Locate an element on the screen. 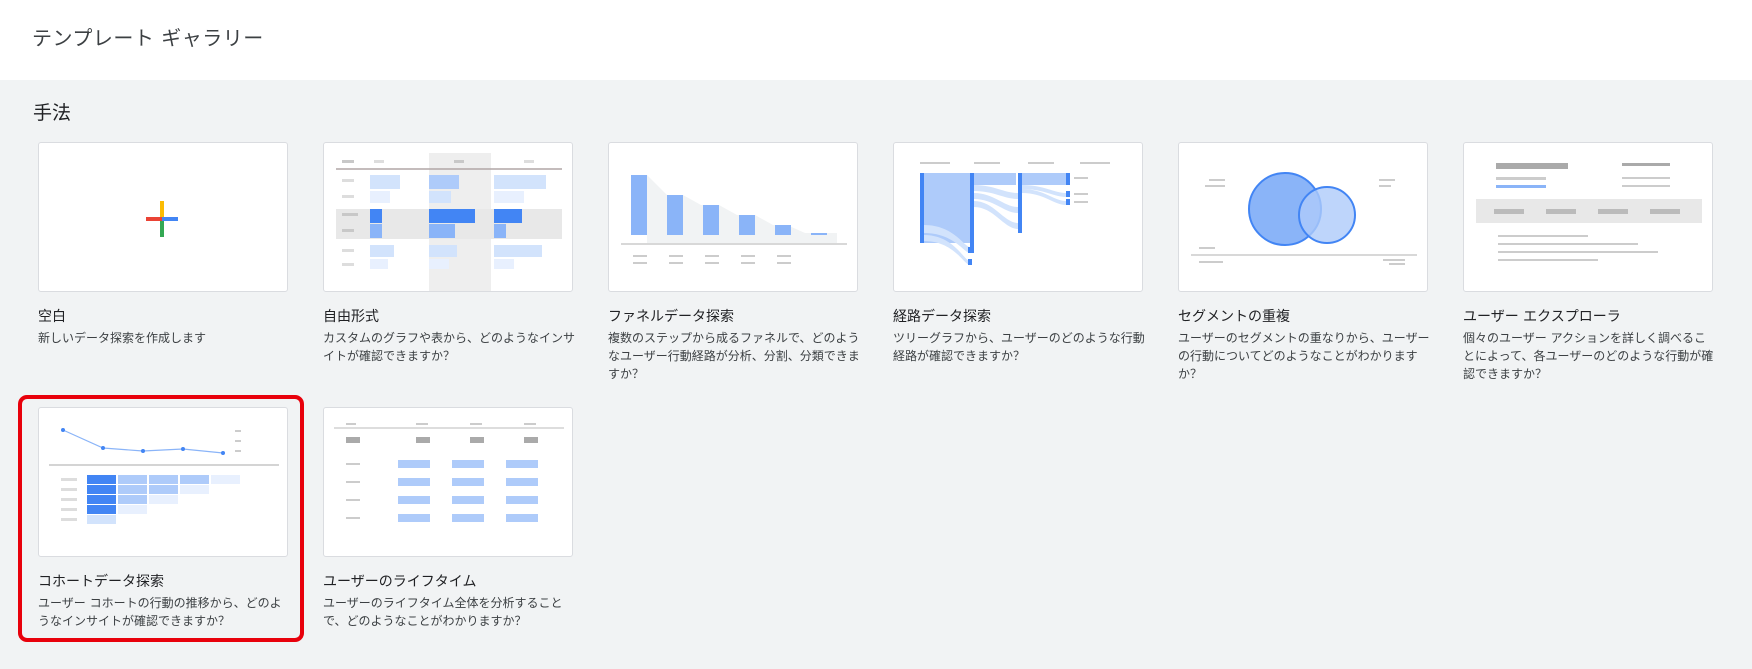 This screenshot has width=1752, height=669. card-description: 新しいデータ探索を作成します is located at coordinates (122, 338).